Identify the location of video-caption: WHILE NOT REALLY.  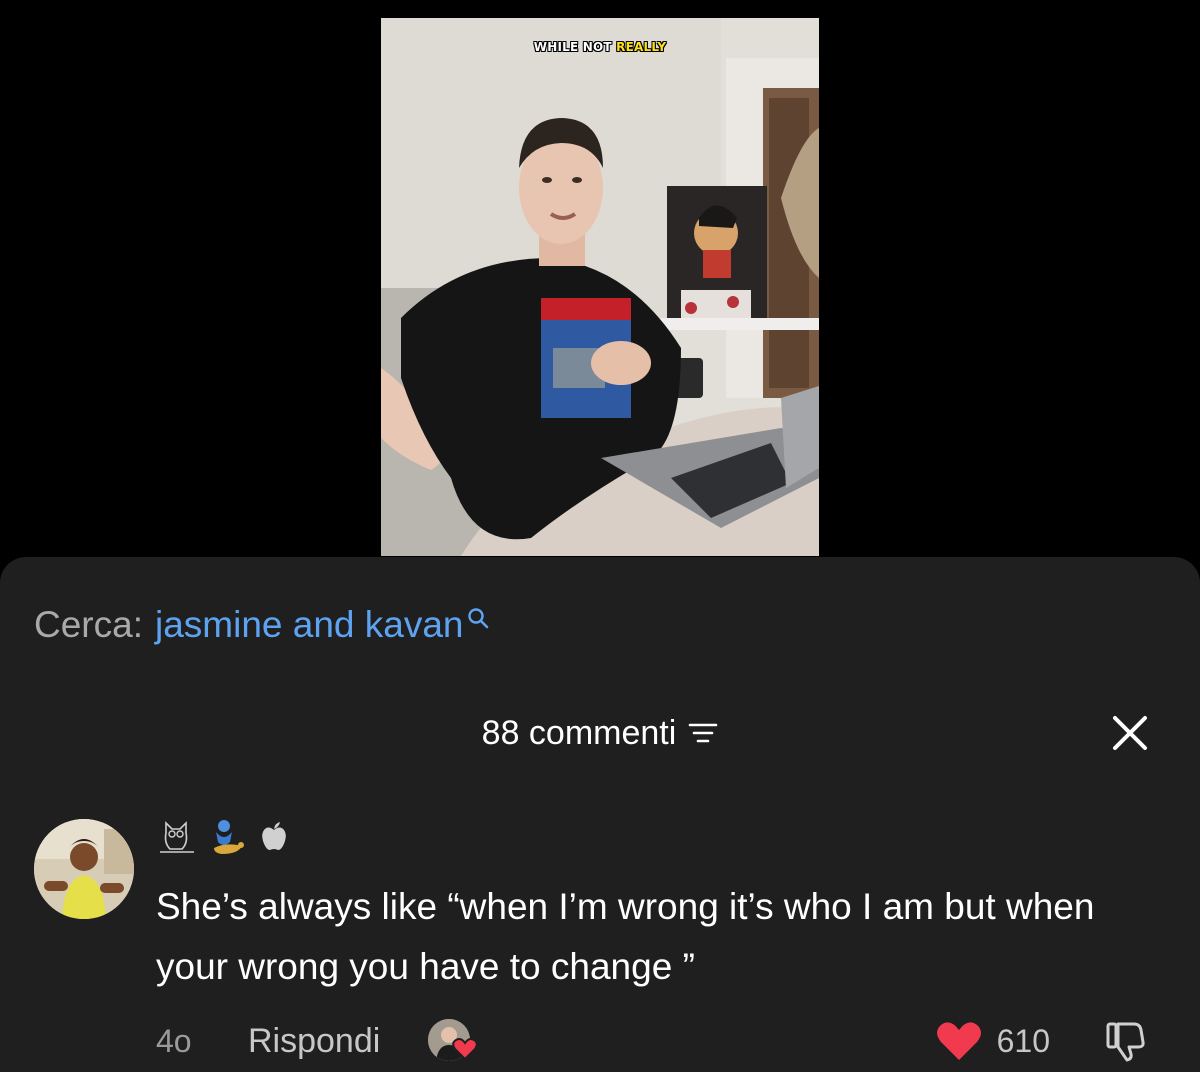
(600, 47).